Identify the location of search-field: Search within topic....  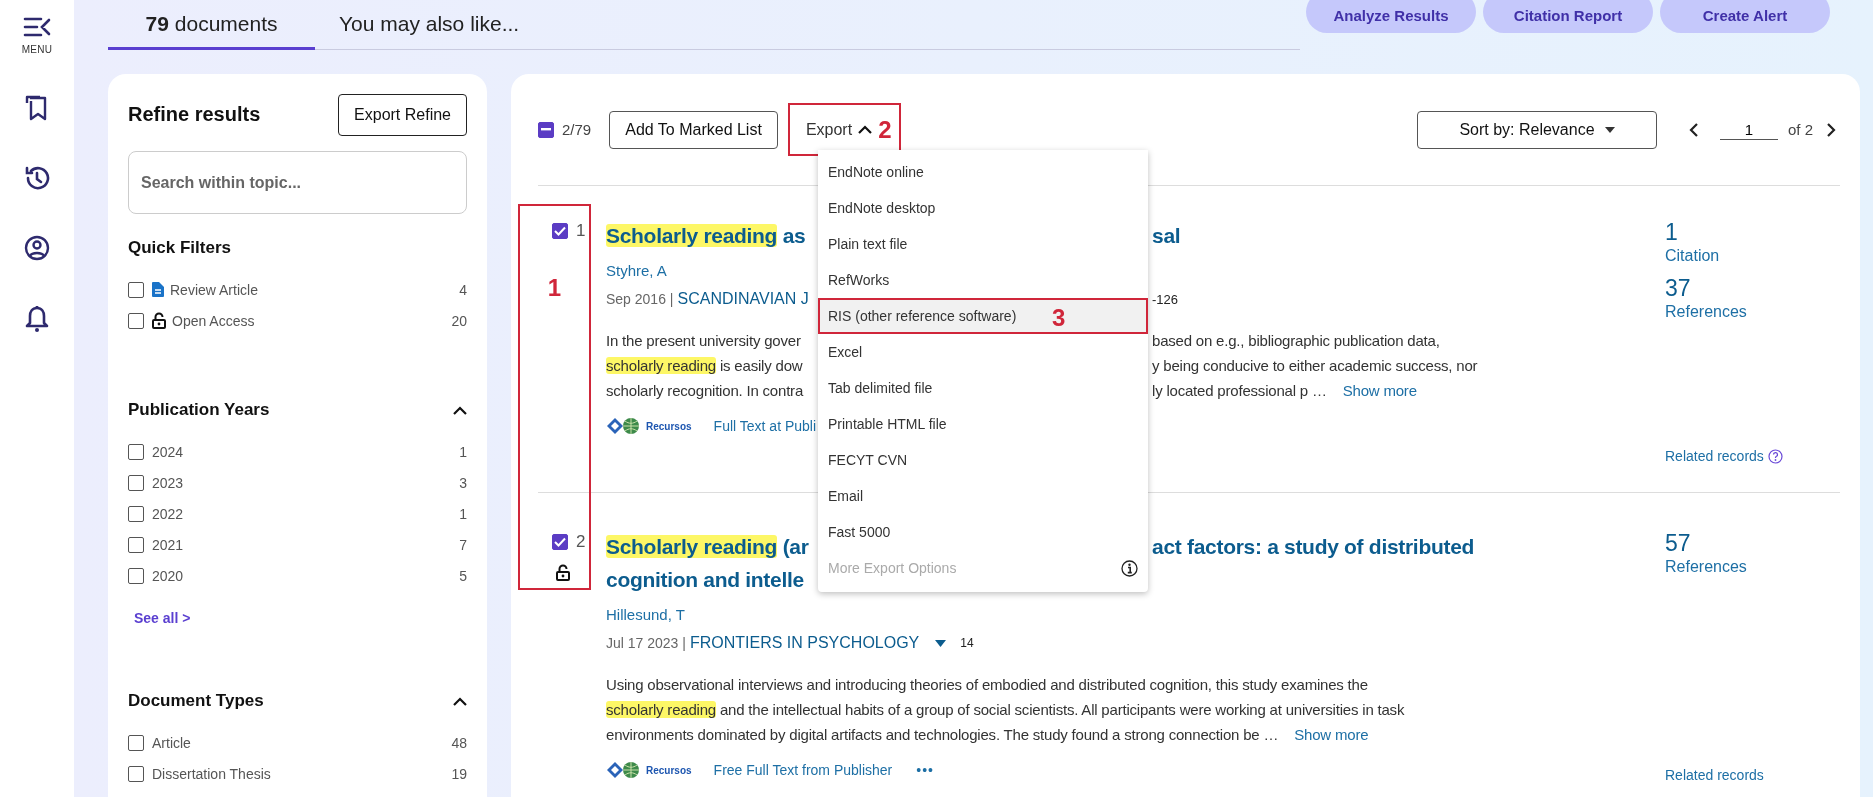
(297, 182).